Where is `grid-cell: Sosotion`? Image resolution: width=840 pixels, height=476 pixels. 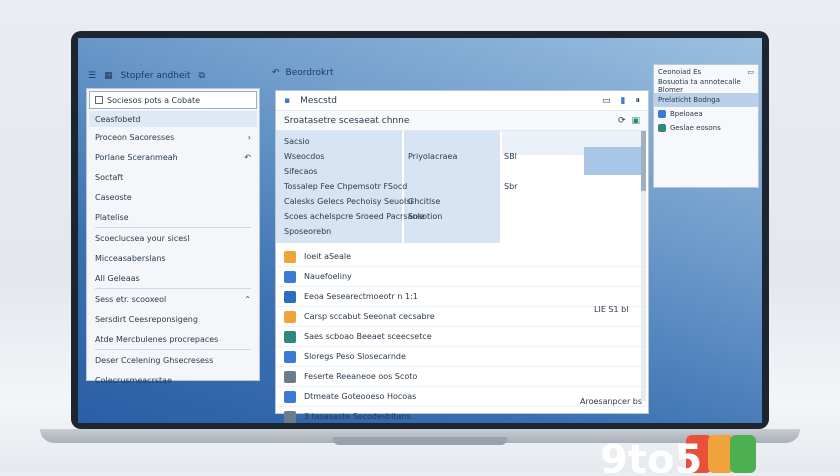
grid-cell: Sosotion is located at coordinates (425, 216).